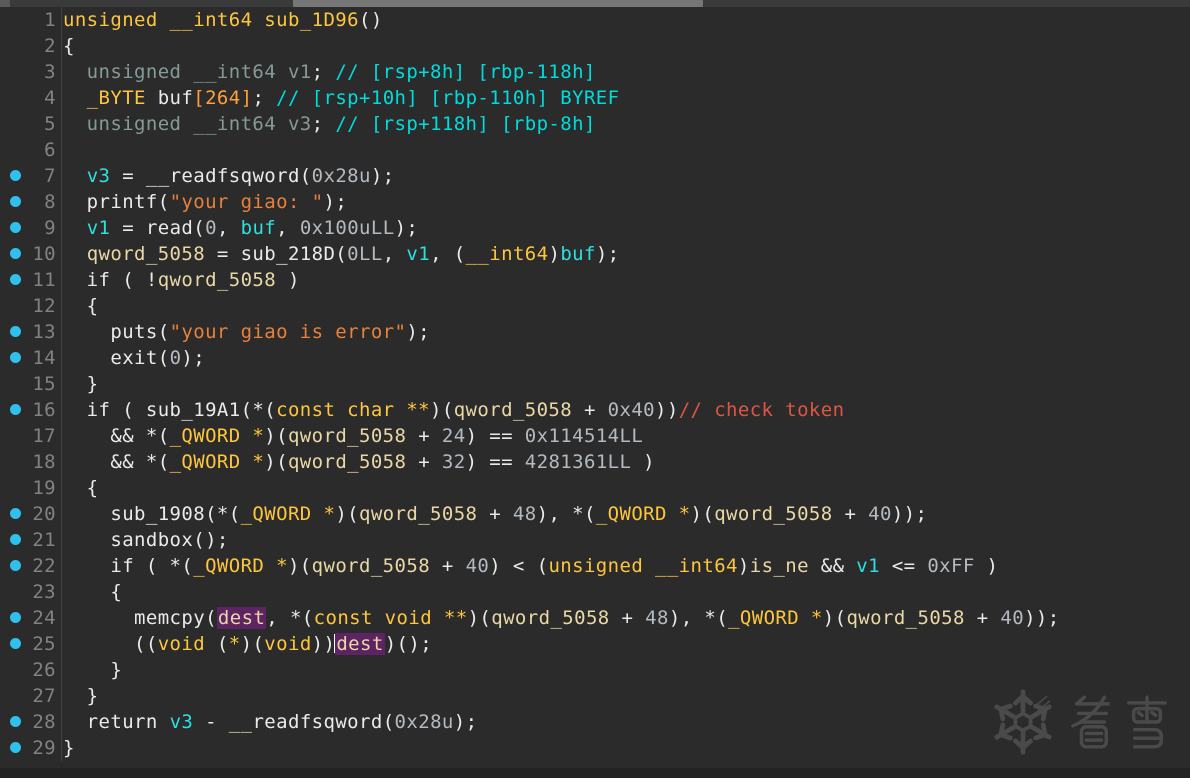 The height and width of the screenshot is (778, 1190). Describe the element at coordinates (595, 150) in the screenshot. I see `code-line: 6` at that location.